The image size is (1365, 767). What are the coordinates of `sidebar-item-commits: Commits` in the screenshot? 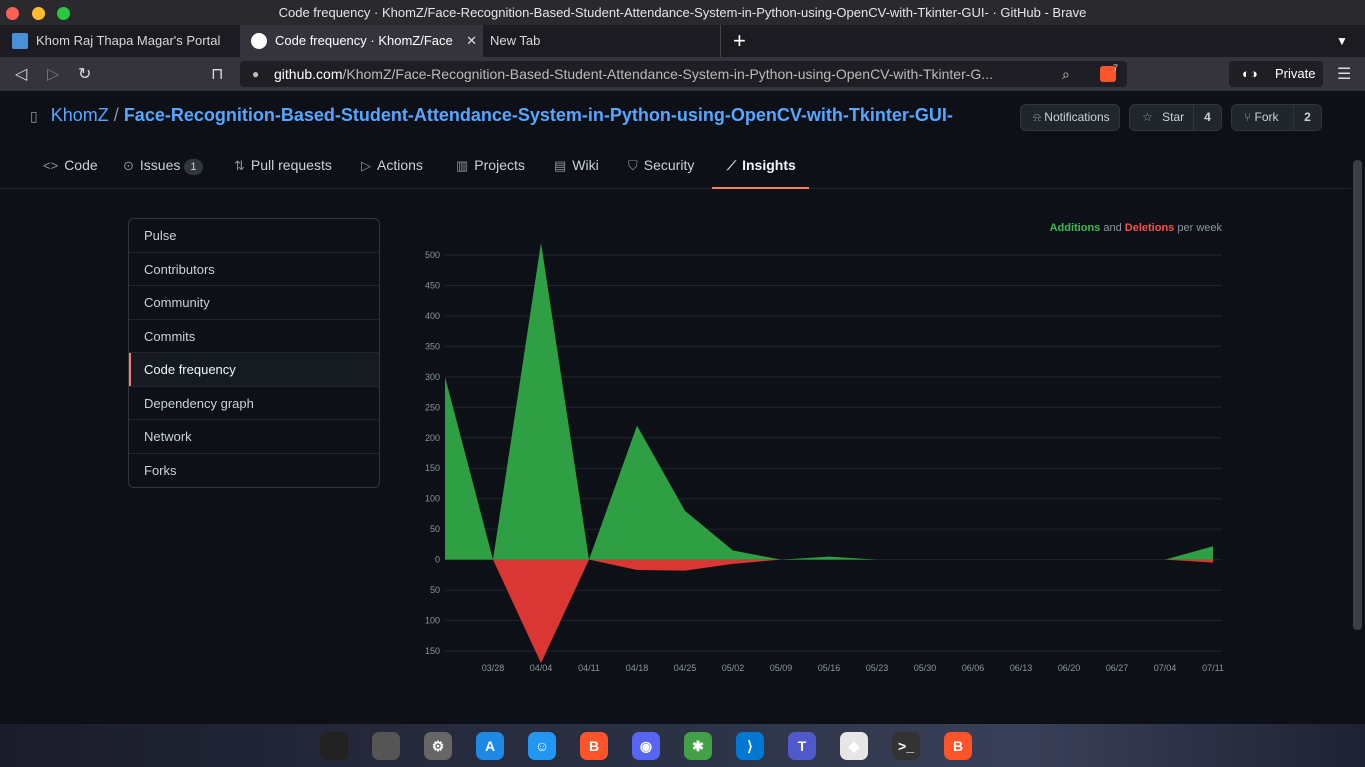 It's located at (254, 336).